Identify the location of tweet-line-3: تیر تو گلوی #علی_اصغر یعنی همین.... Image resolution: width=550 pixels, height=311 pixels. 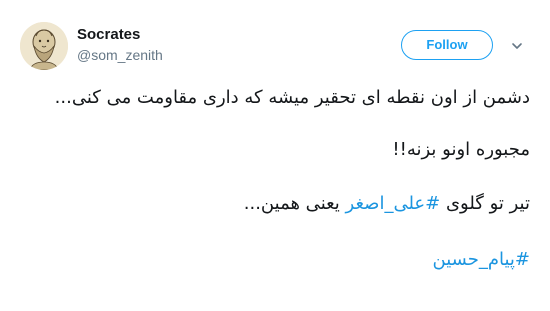
(275, 203).